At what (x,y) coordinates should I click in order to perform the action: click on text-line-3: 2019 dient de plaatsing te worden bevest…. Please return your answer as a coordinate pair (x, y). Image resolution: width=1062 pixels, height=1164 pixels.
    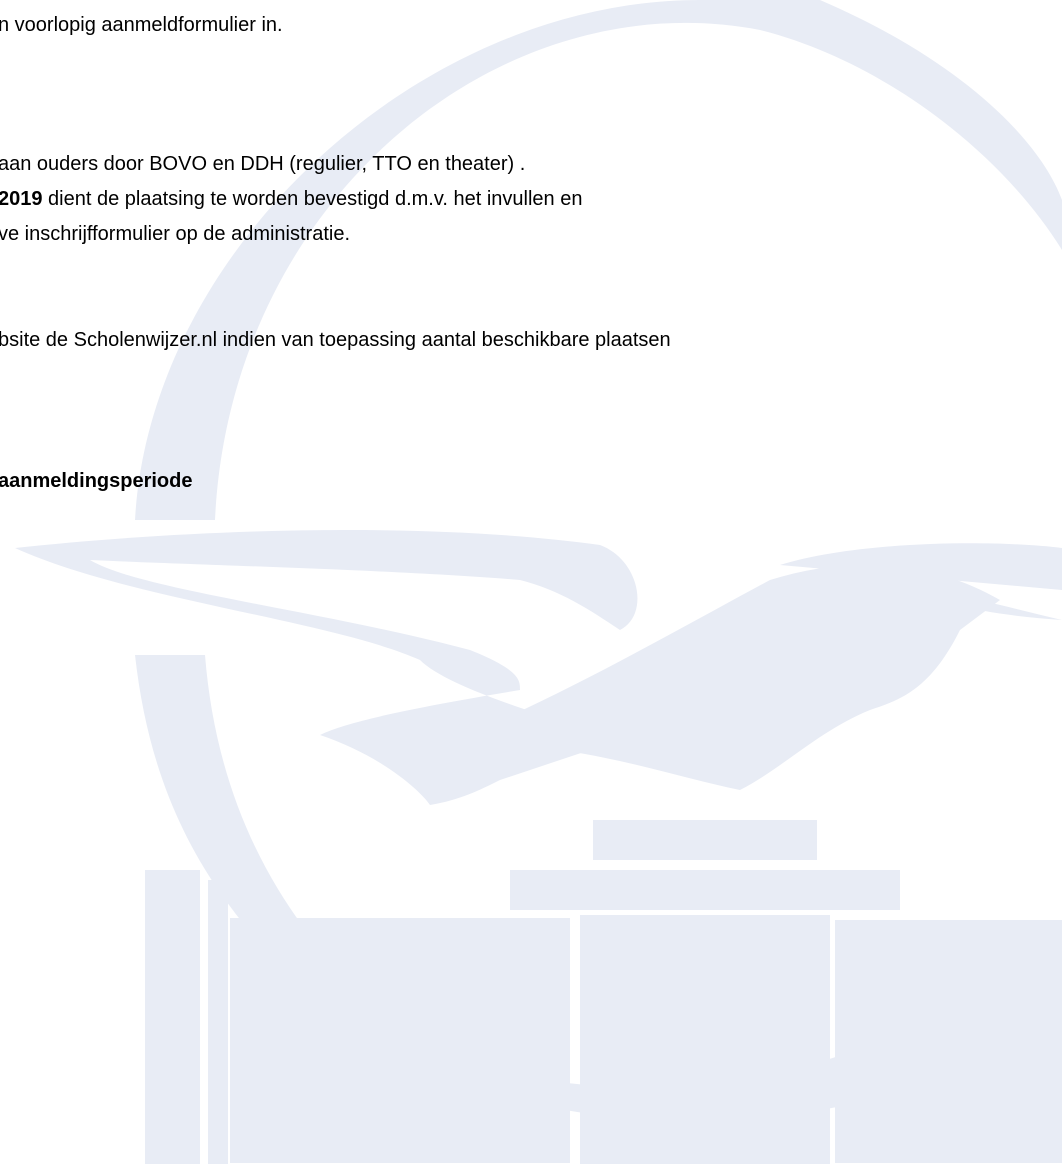
    Looking at the image, I should click on (291, 199).